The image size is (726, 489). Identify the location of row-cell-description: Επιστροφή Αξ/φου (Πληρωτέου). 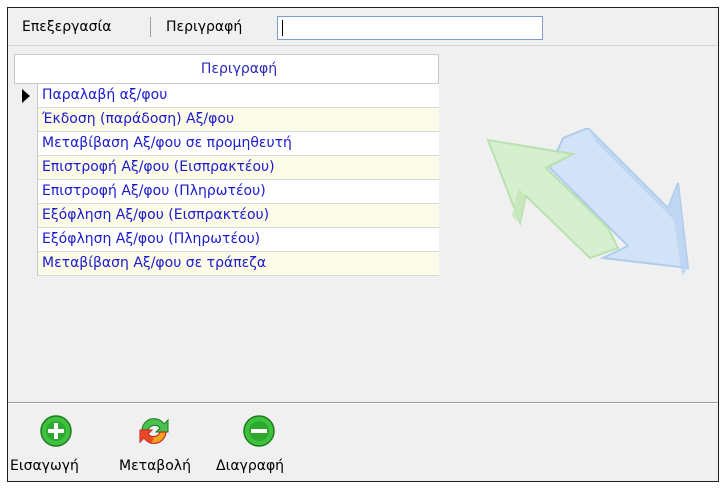
(238, 192).